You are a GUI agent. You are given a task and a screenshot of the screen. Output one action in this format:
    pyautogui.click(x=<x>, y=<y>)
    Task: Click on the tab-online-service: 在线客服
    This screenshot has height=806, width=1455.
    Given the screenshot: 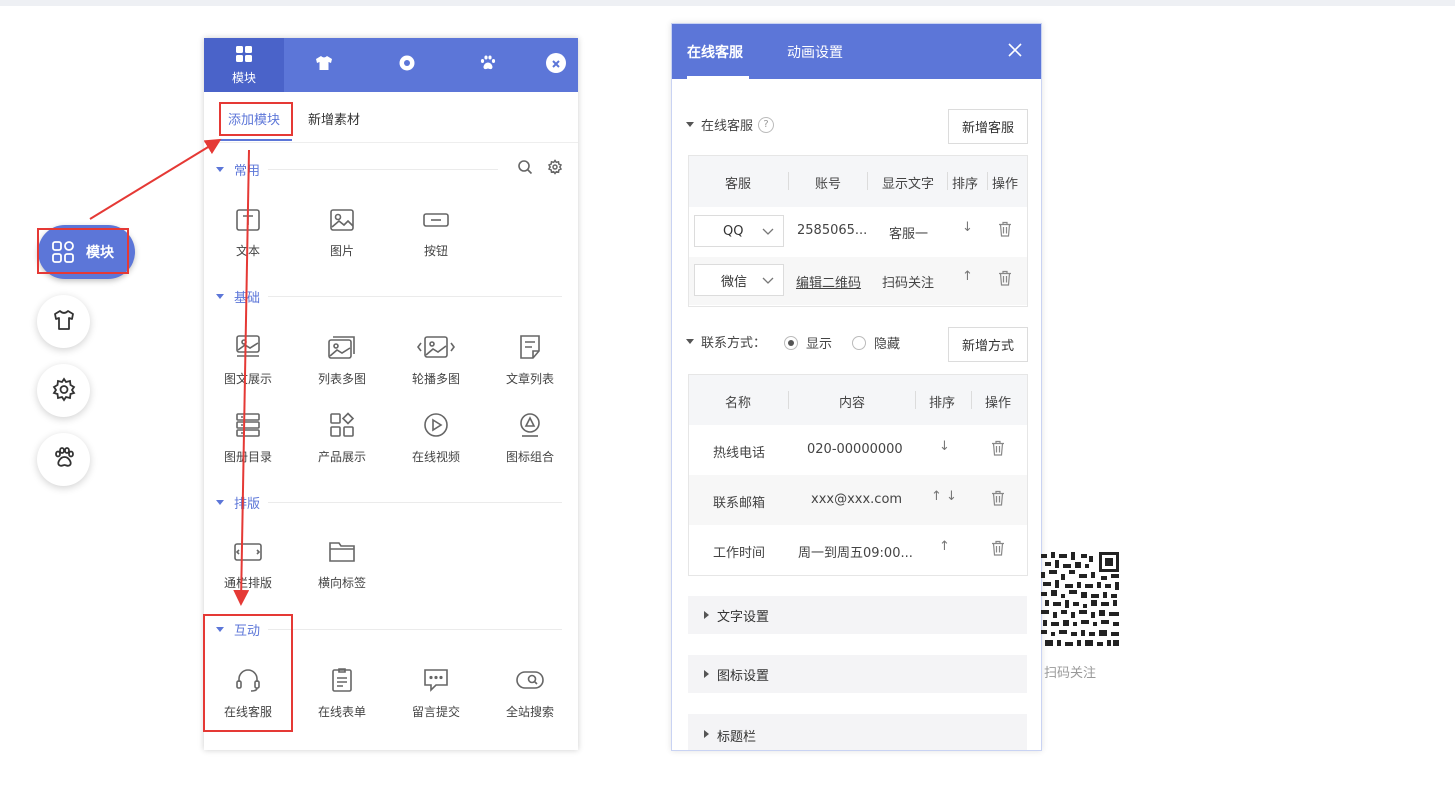 What is the action you would take?
    pyautogui.click(x=715, y=52)
    